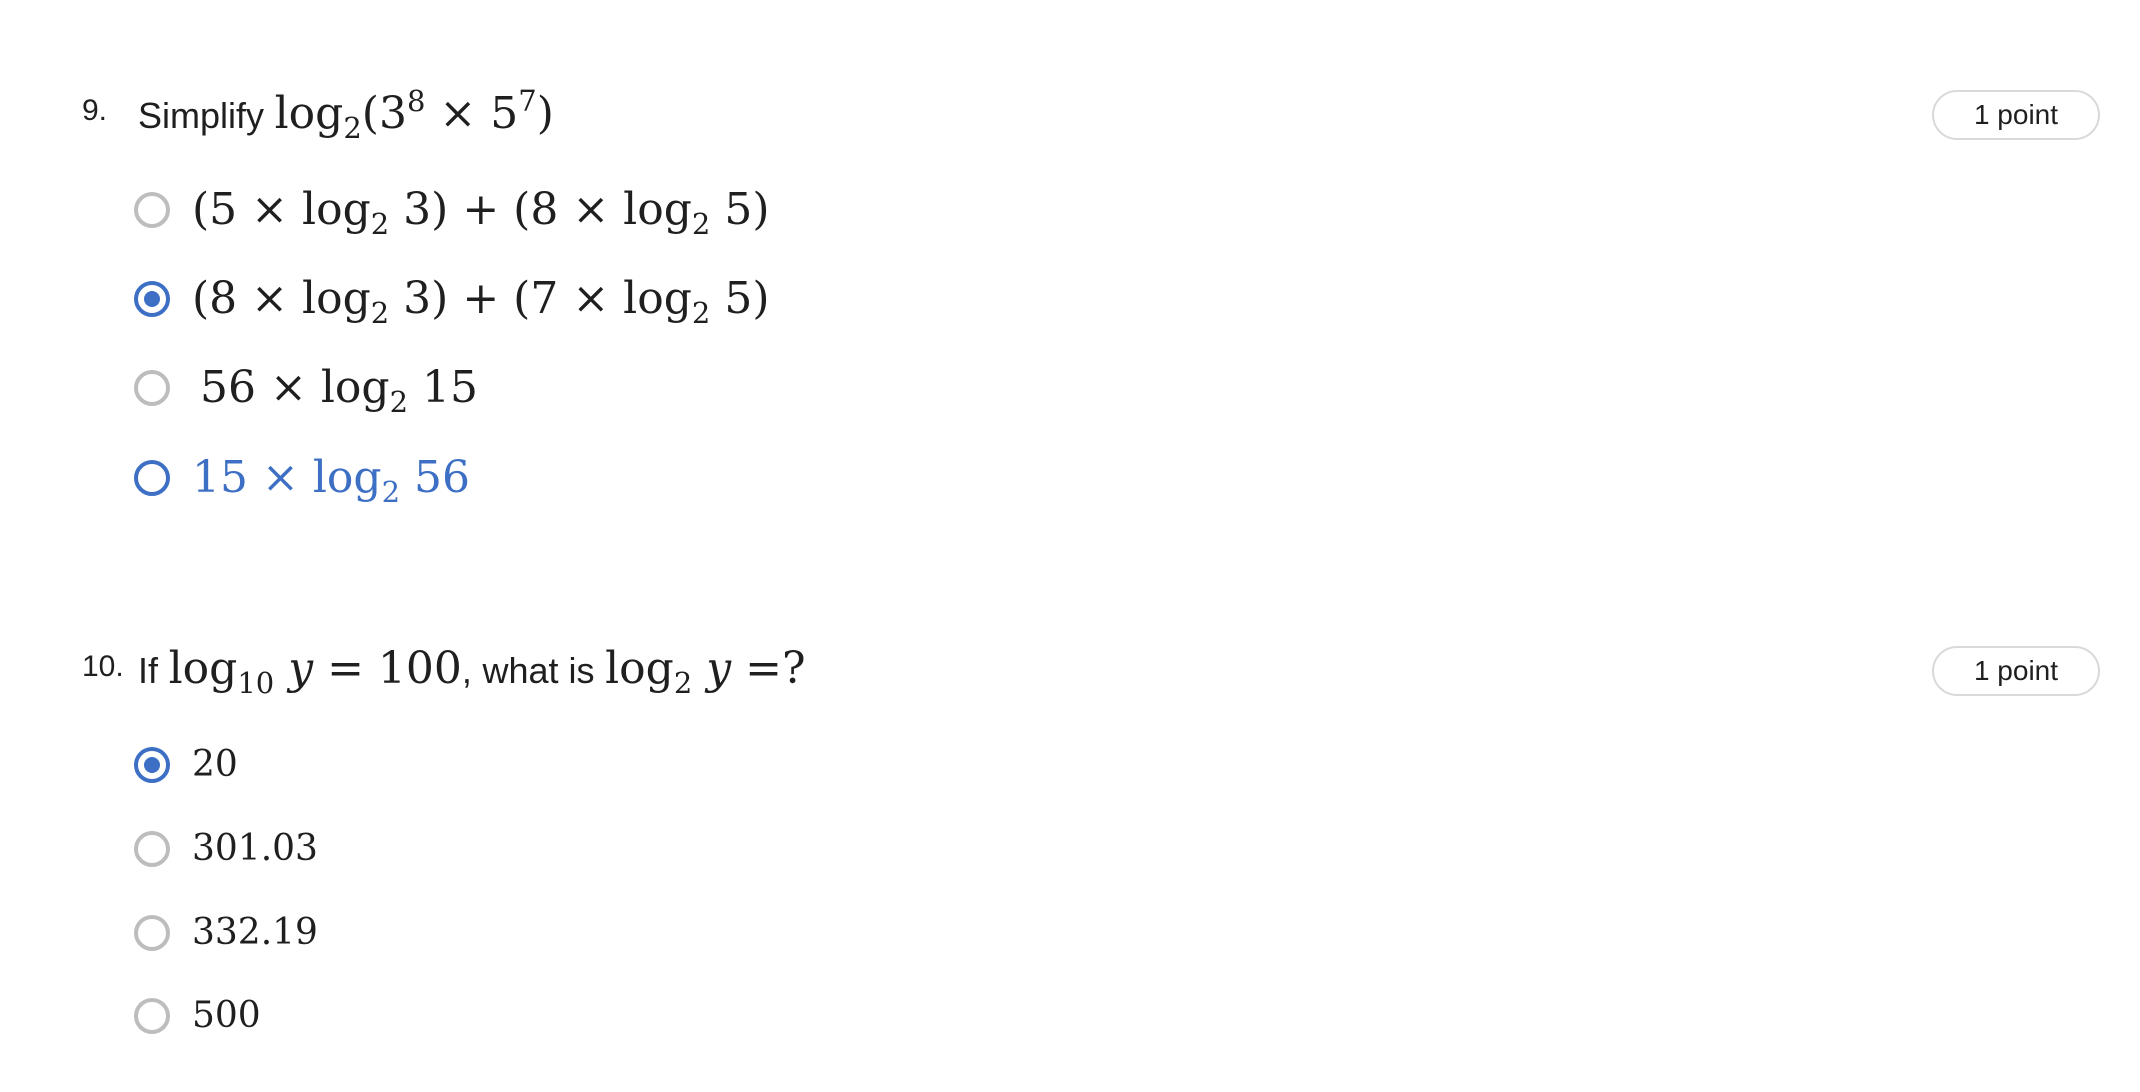  What do you see at coordinates (481, 301) in the screenshot?
I see `option-label: (8 × log2 3) + (7 × log2 5)` at bounding box center [481, 301].